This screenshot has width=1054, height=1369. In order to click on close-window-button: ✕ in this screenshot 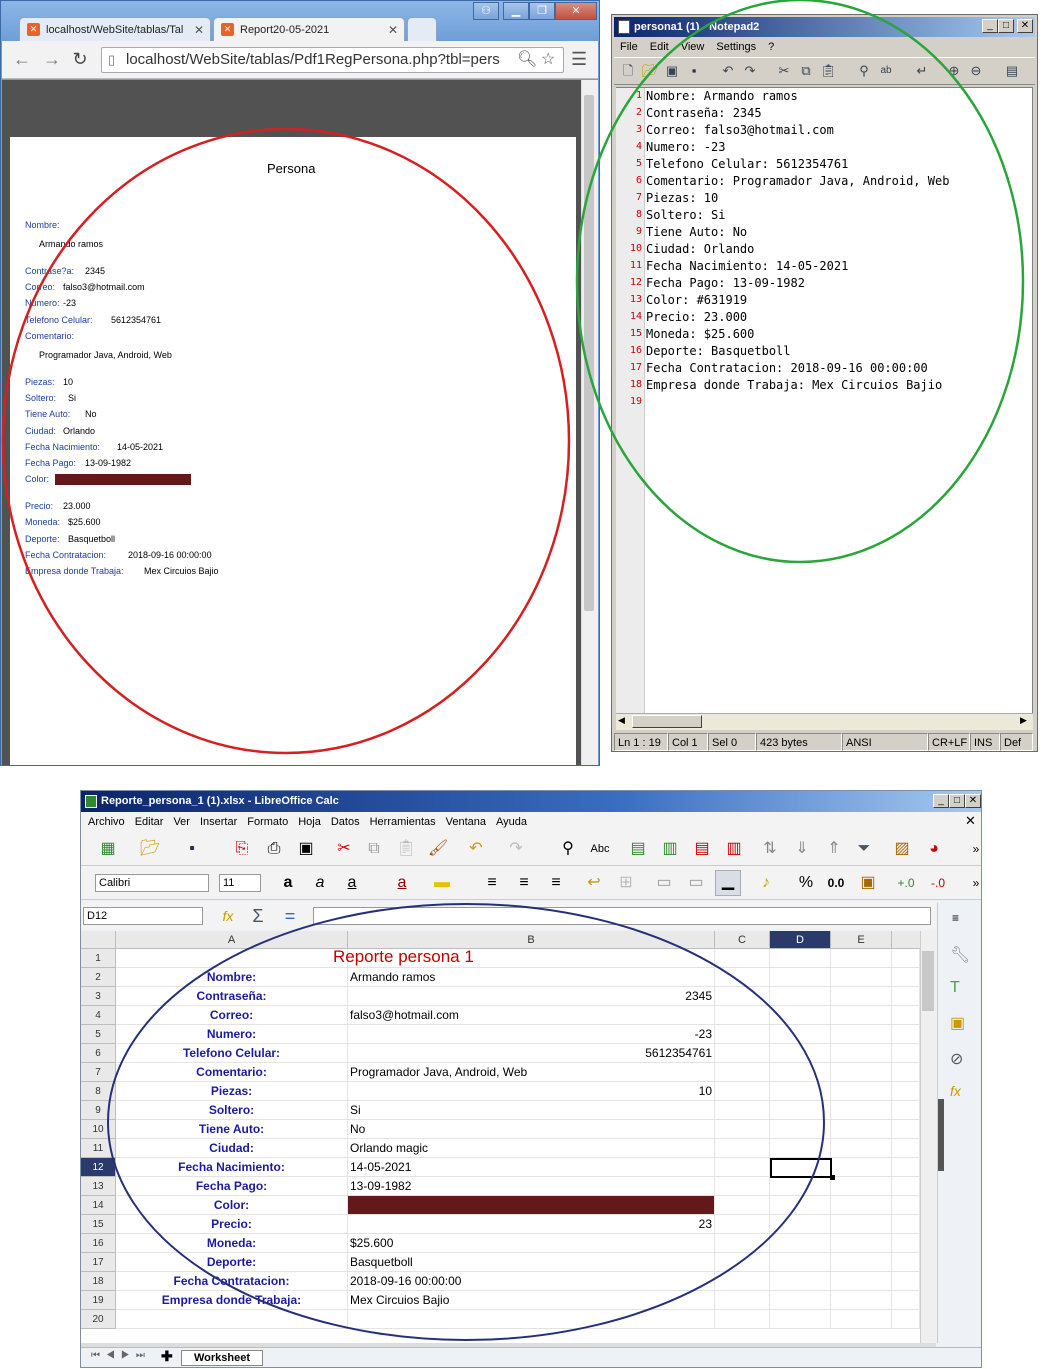, I will do `click(1025, 26)`.